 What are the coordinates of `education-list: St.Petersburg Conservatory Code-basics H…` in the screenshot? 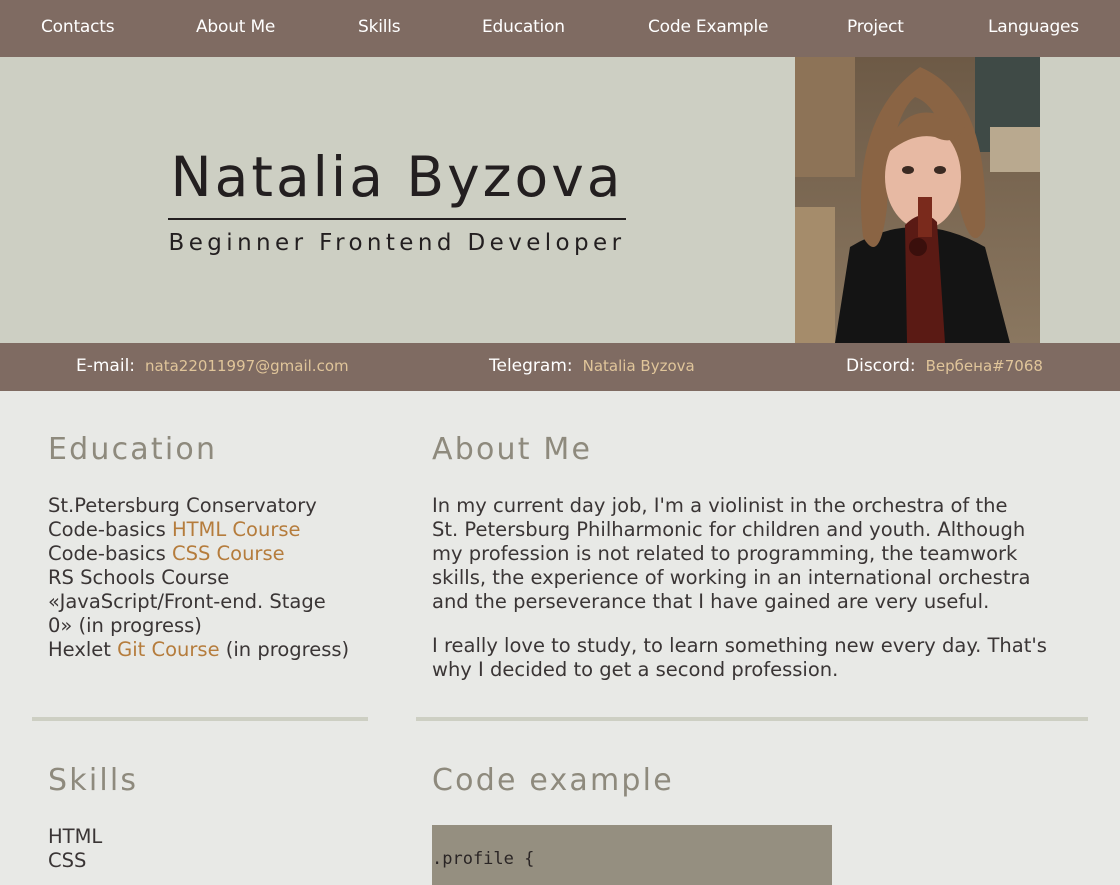 It's located at (218, 578).